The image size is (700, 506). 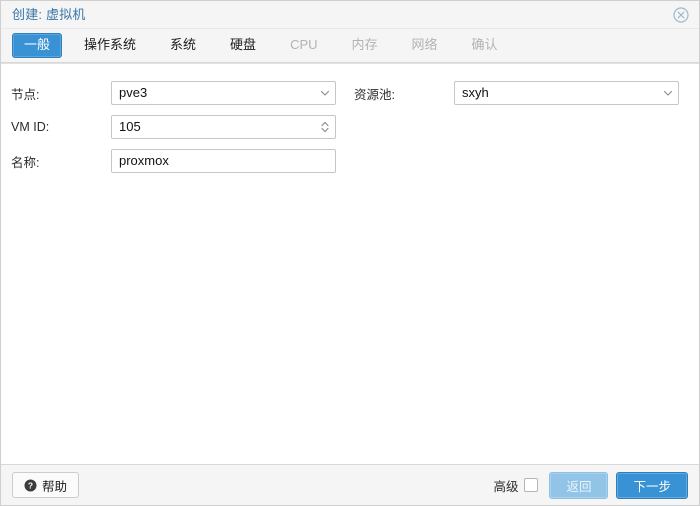 I want to click on field-name: 名称: proxmox, so click(x=178, y=161).